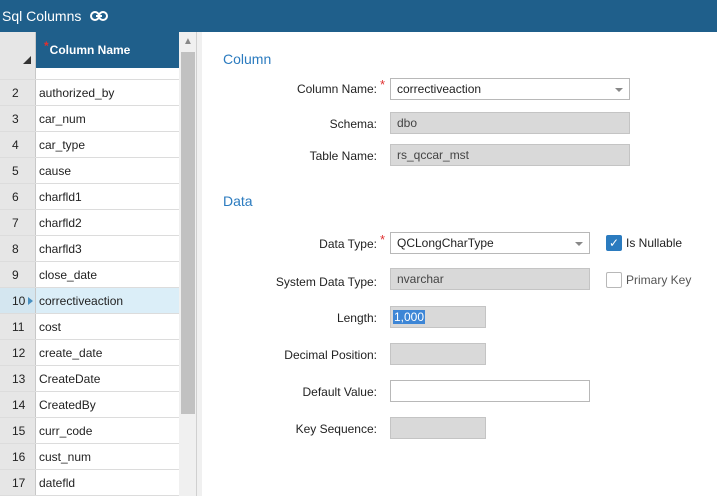 This screenshot has height=496, width=717. I want to click on schema-label: Schema:, so click(353, 124).